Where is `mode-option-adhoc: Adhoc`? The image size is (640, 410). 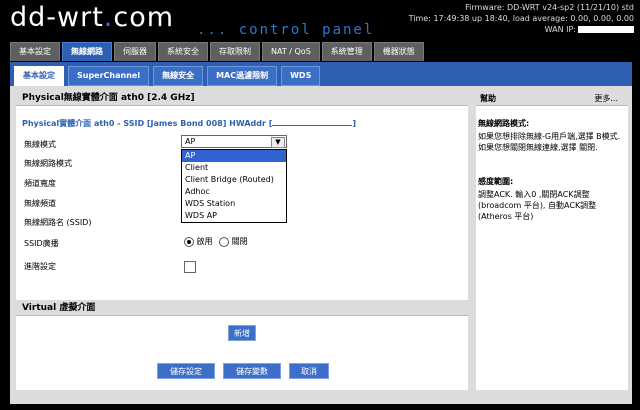 mode-option-adhoc: Adhoc is located at coordinates (234, 192).